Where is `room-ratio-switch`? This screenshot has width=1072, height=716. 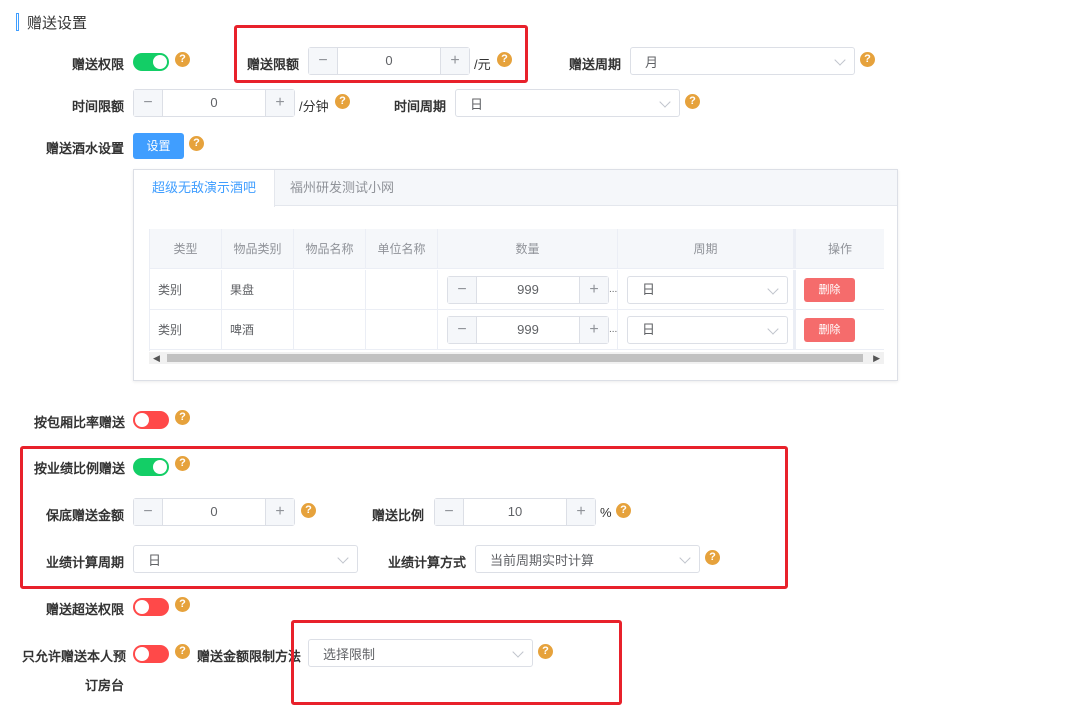
room-ratio-switch is located at coordinates (151, 420).